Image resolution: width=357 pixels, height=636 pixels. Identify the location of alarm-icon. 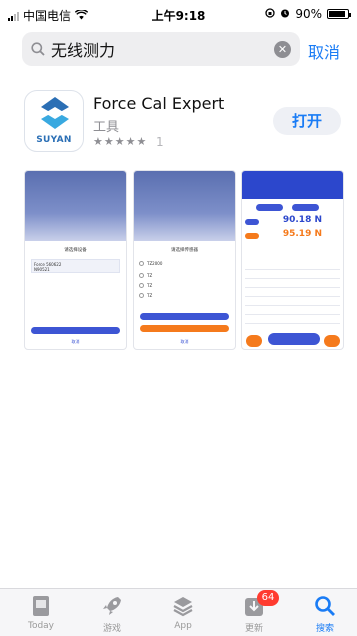
(285, 14).